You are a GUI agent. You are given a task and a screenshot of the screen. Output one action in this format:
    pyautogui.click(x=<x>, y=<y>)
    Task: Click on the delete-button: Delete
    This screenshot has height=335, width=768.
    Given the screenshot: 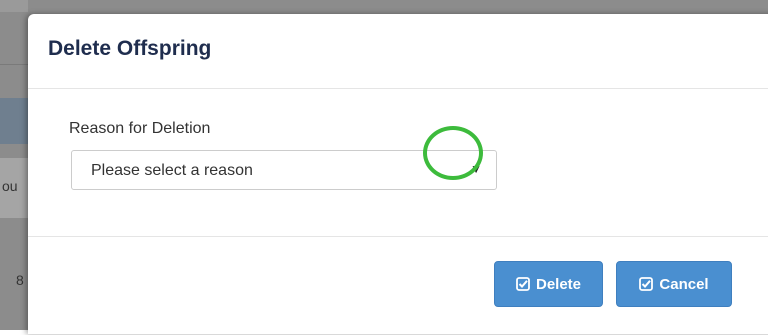 What is the action you would take?
    pyautogui.click(x=548, y=284)
    